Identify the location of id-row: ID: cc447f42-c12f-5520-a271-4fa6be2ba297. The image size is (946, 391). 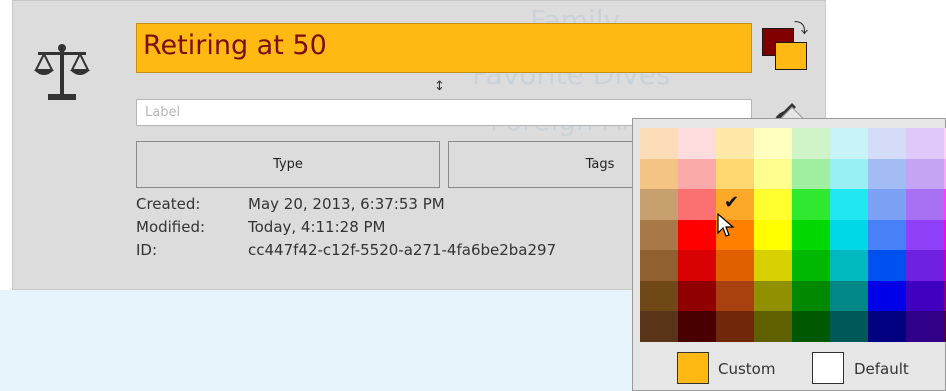
(346, 250).